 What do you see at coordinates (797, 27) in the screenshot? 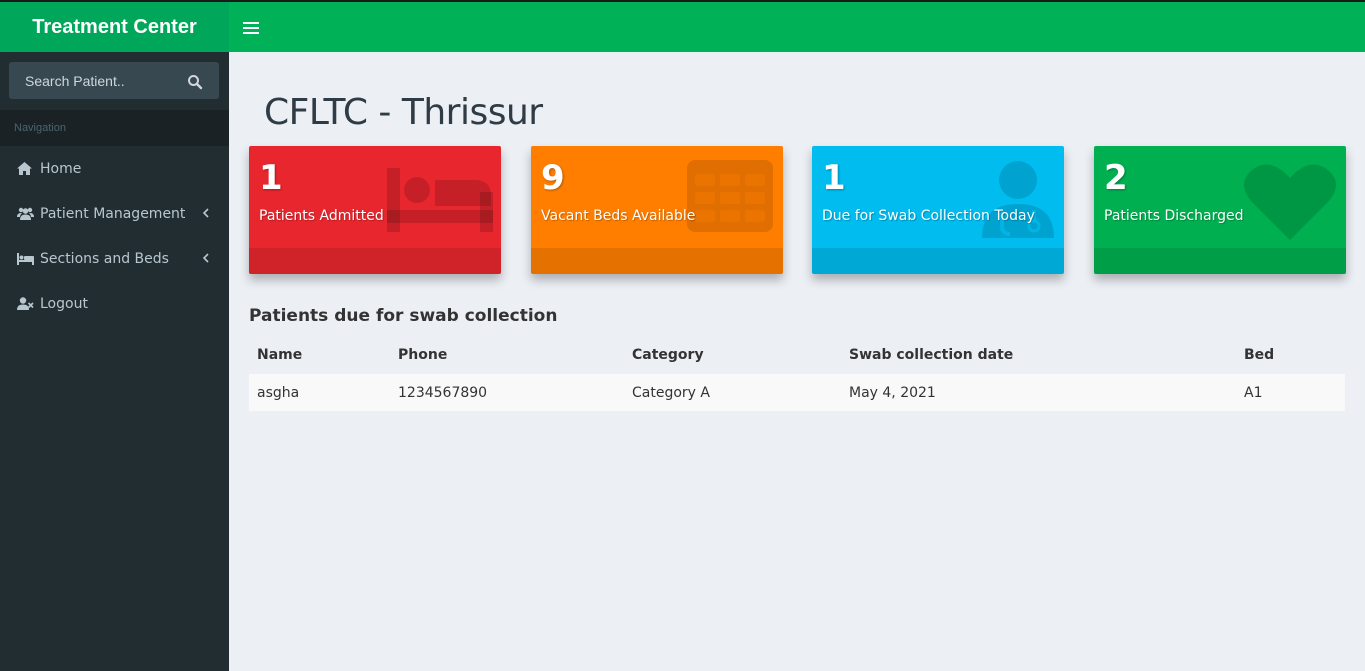
I see `top-navbar` at bounding box center [797, 27].